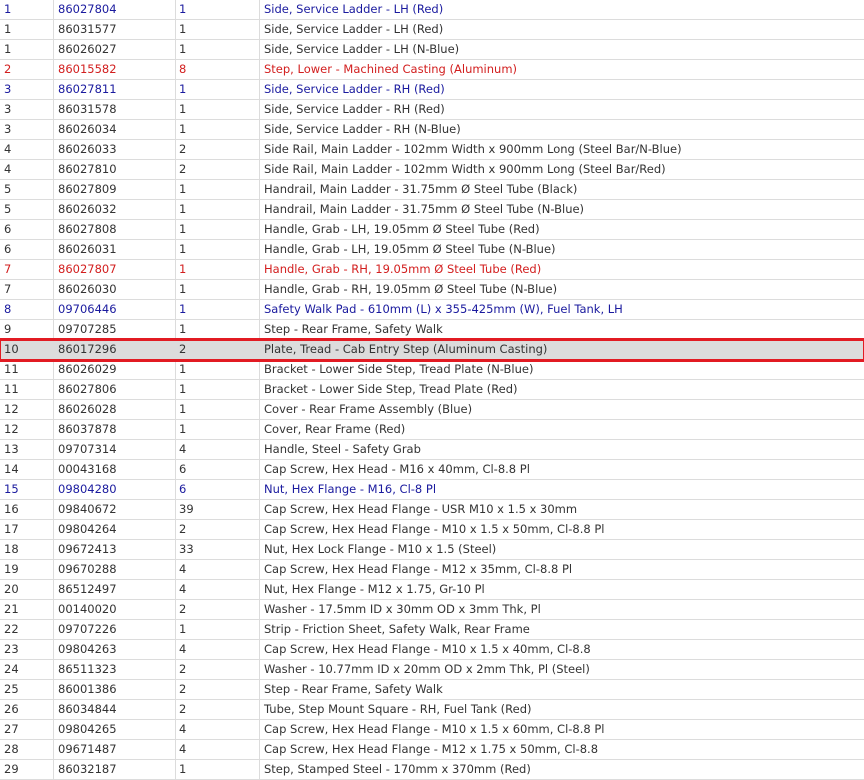  I want to click on part-number-cell: 86032187, so click(115, 769).